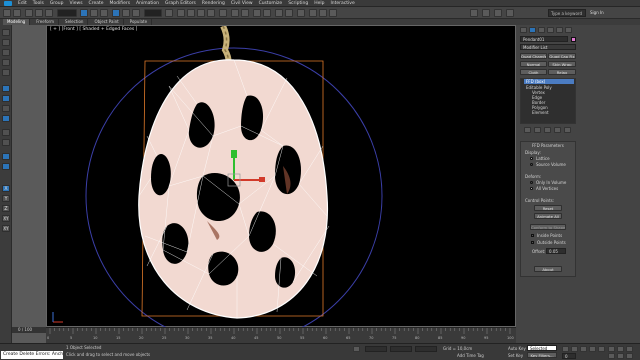  What do you see at coordinates (245, 13) in the screenshot?
I see `align-icon` at bounding box center [245, 13].